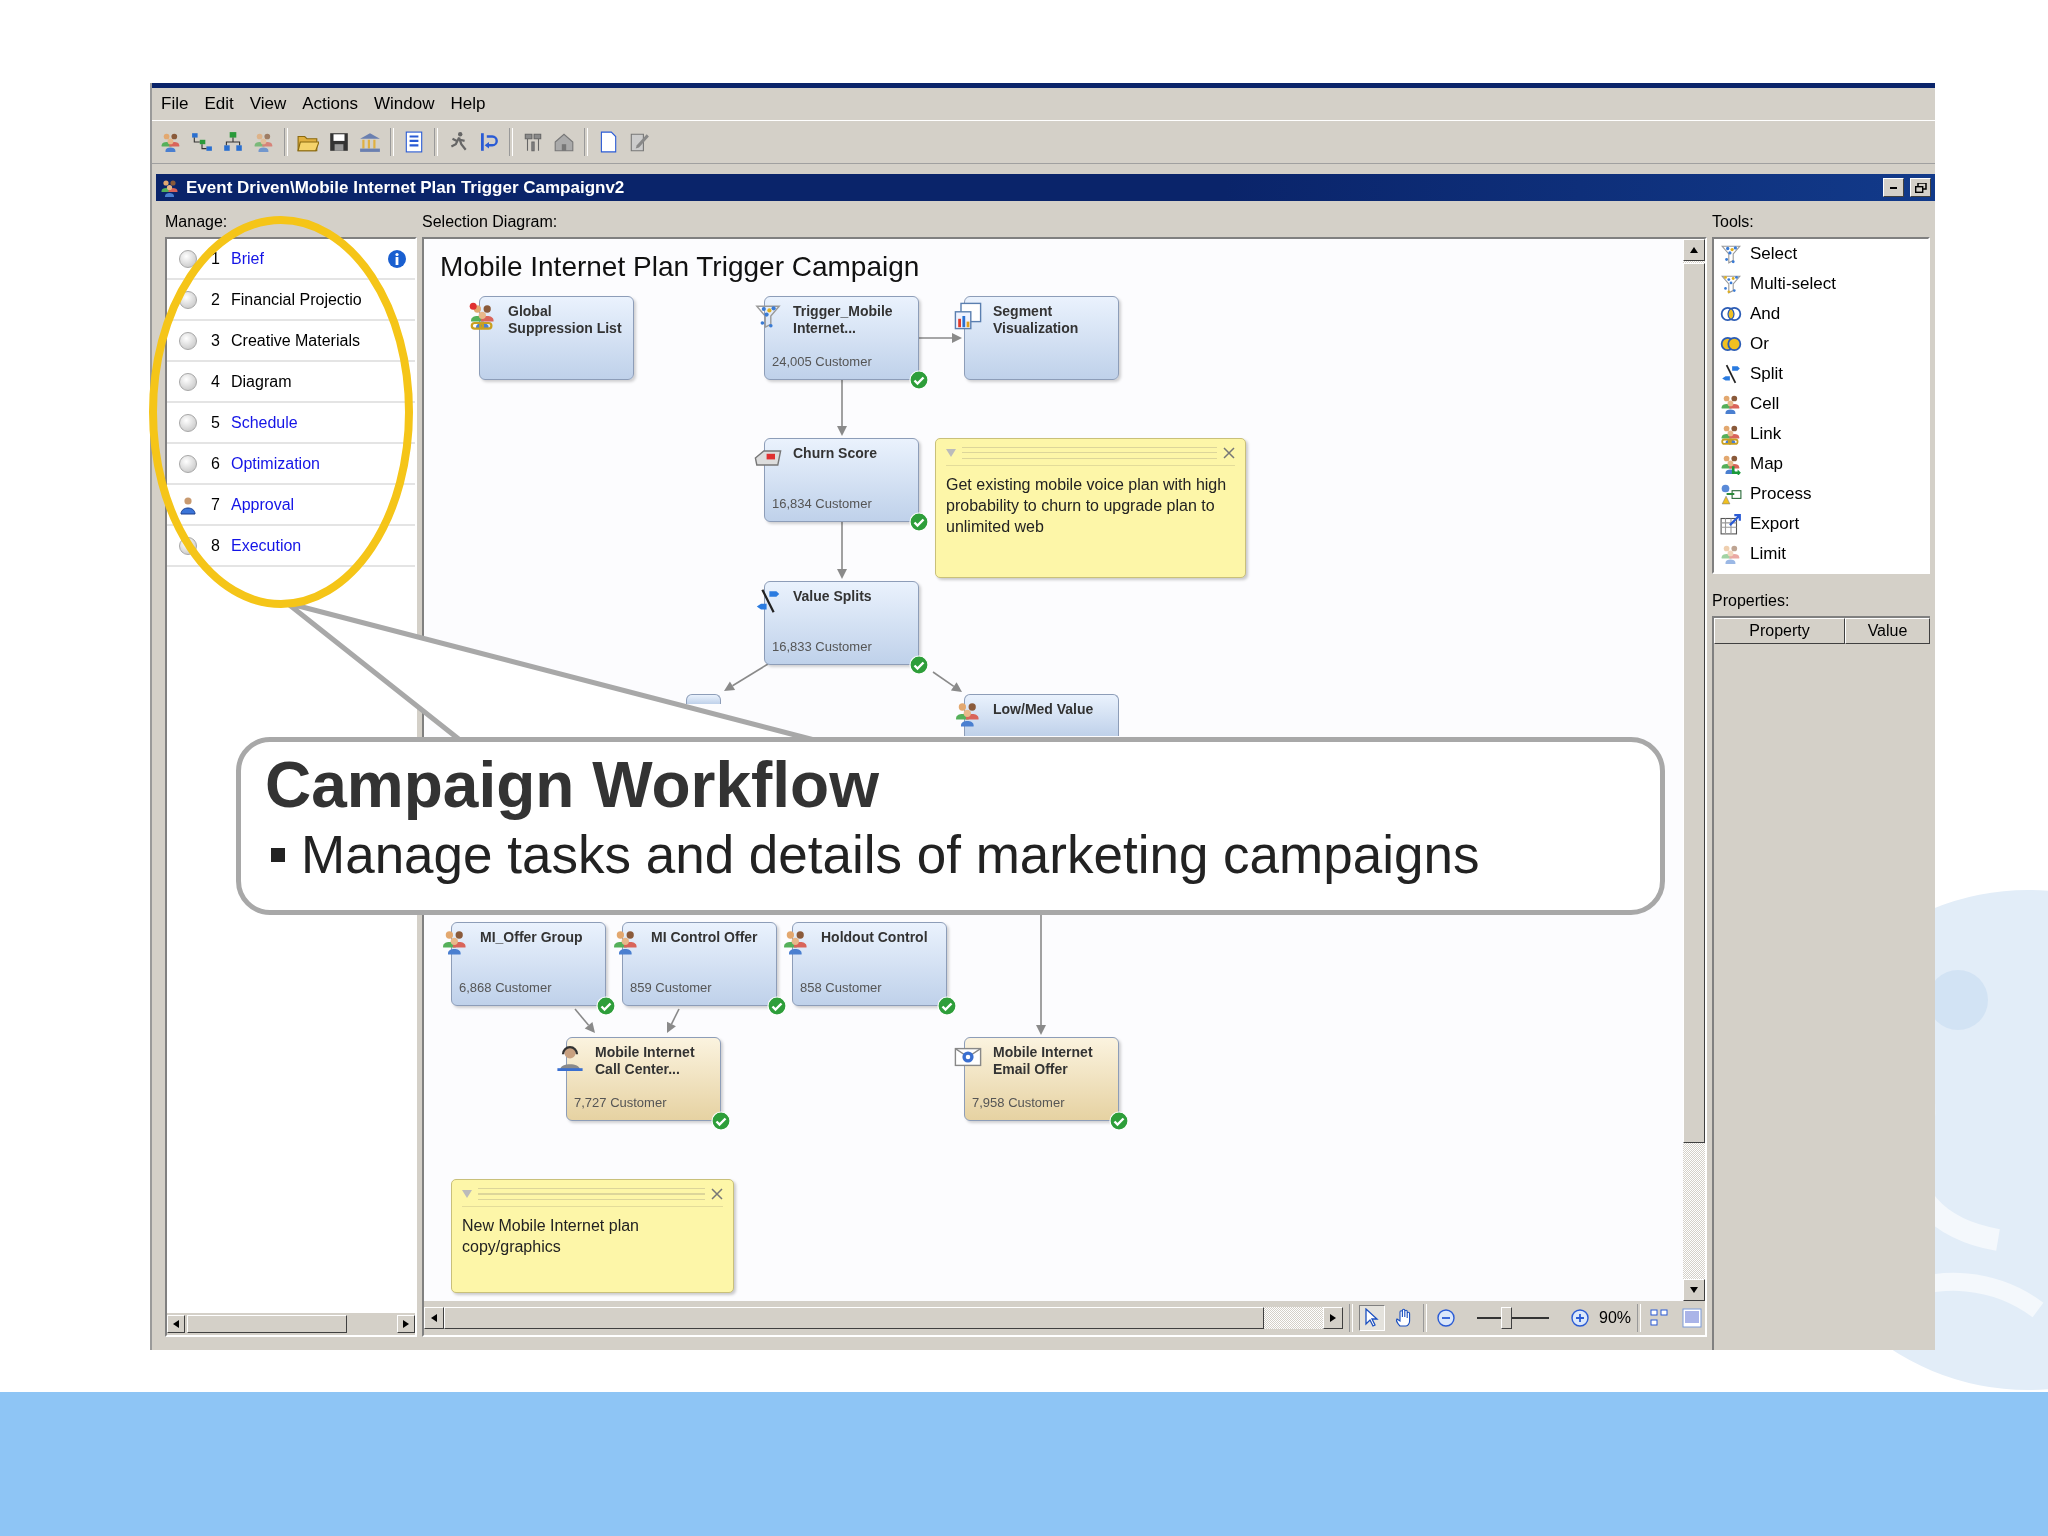  I want to click on step-link: Optimization, so click(275, 463).